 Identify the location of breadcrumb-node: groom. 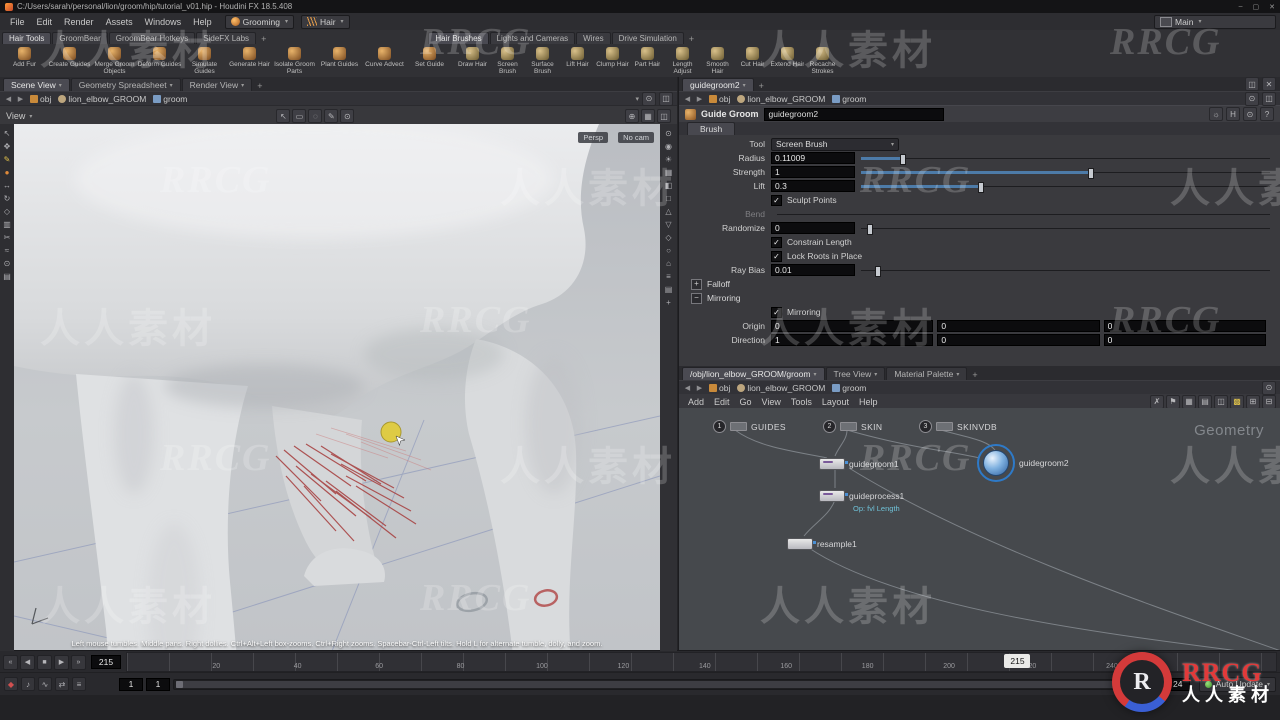
(170, 99).